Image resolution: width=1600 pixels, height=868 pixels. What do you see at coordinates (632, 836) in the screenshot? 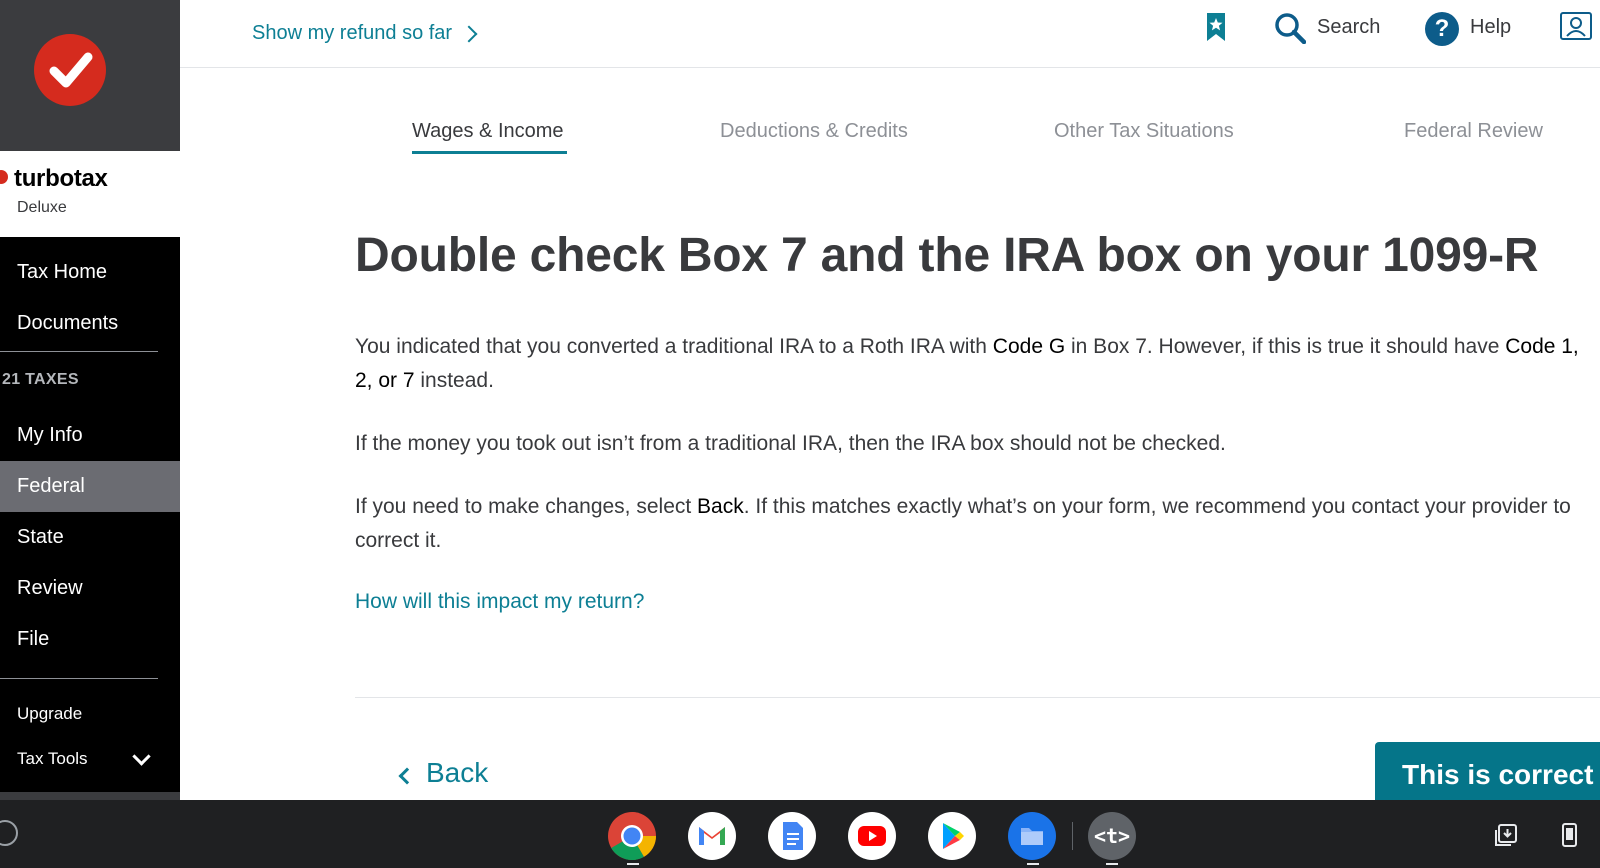
I see `chrome-icon` at bounding box center [632, 836].